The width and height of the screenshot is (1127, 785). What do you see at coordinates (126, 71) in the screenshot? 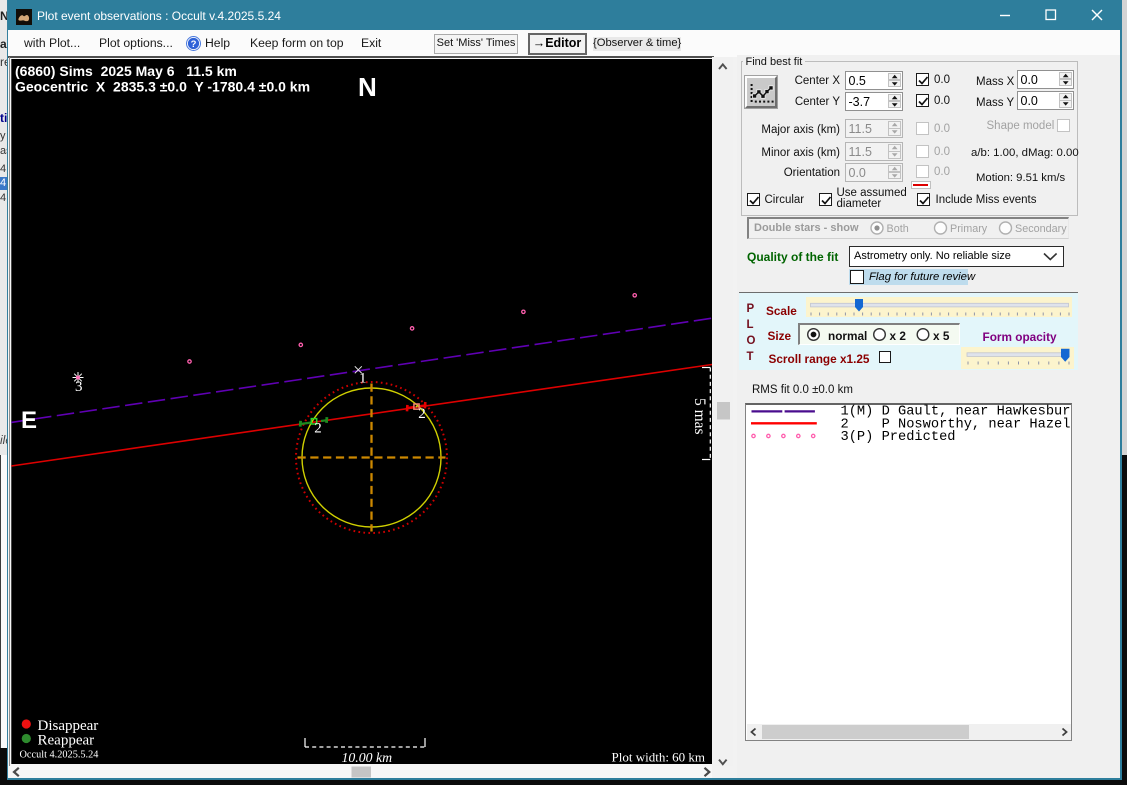
I see `svg-text:(6860) Sims 2025 May 6 11.5: (6860) Sims 2025 May 6 11.5 km` at bounding box center [126, 71].